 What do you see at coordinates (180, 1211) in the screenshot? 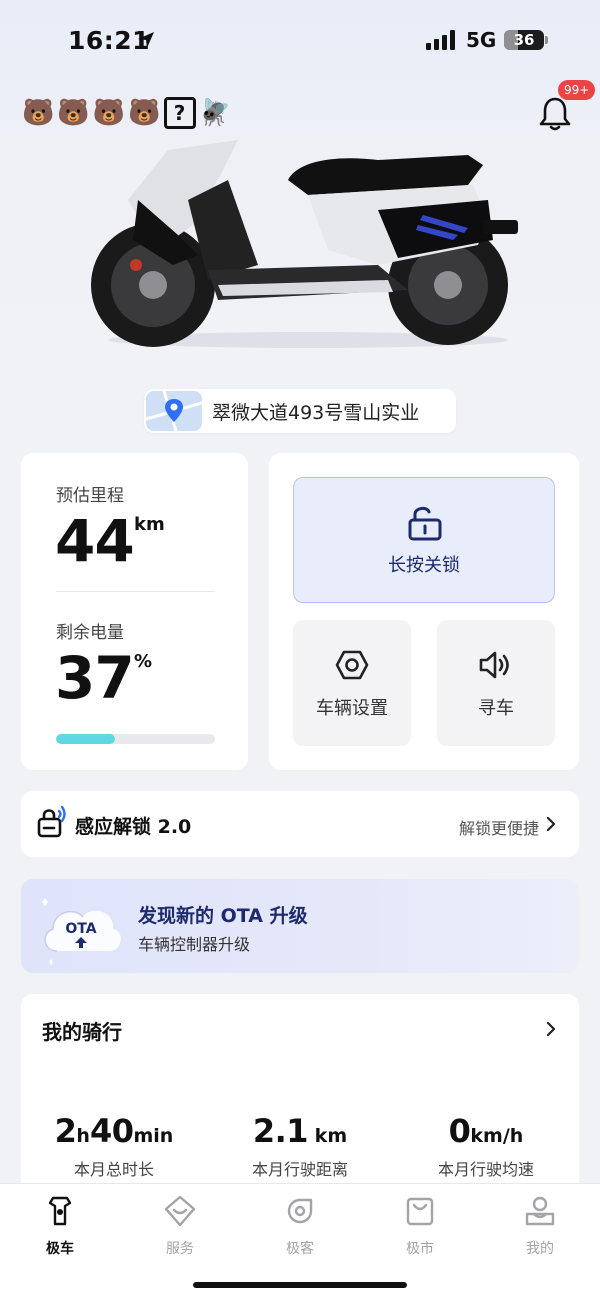
I see `service-icon` at bounding box center [180, 1211].